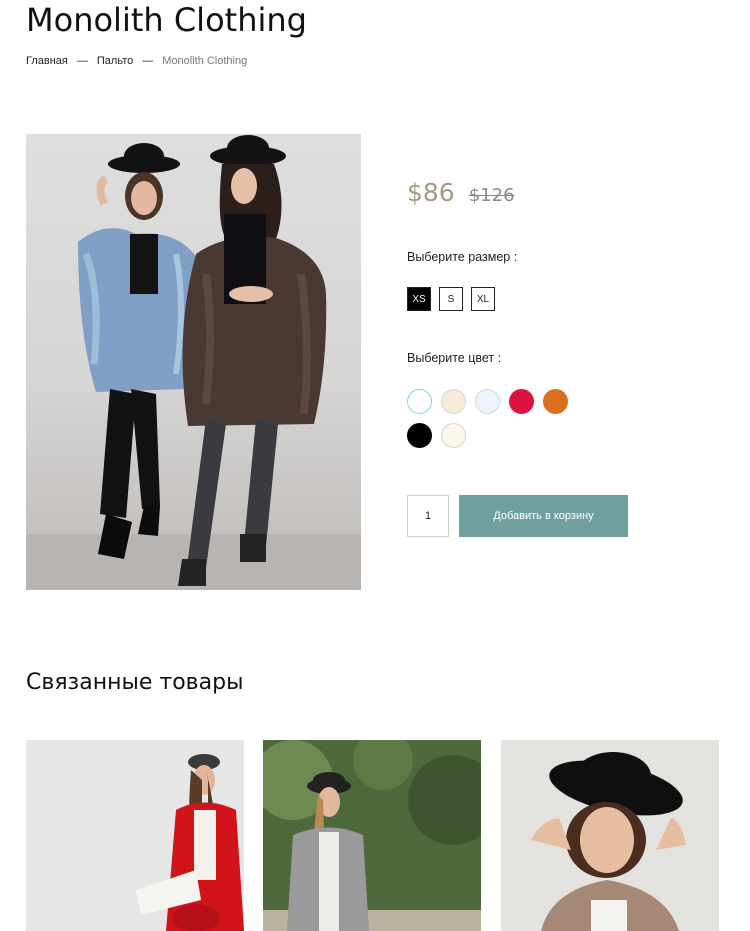 This screenshot has height=931, width=750. Describe the element at coordinates (431, 192) in the screenshot. I see `current-price: $86` at that location.